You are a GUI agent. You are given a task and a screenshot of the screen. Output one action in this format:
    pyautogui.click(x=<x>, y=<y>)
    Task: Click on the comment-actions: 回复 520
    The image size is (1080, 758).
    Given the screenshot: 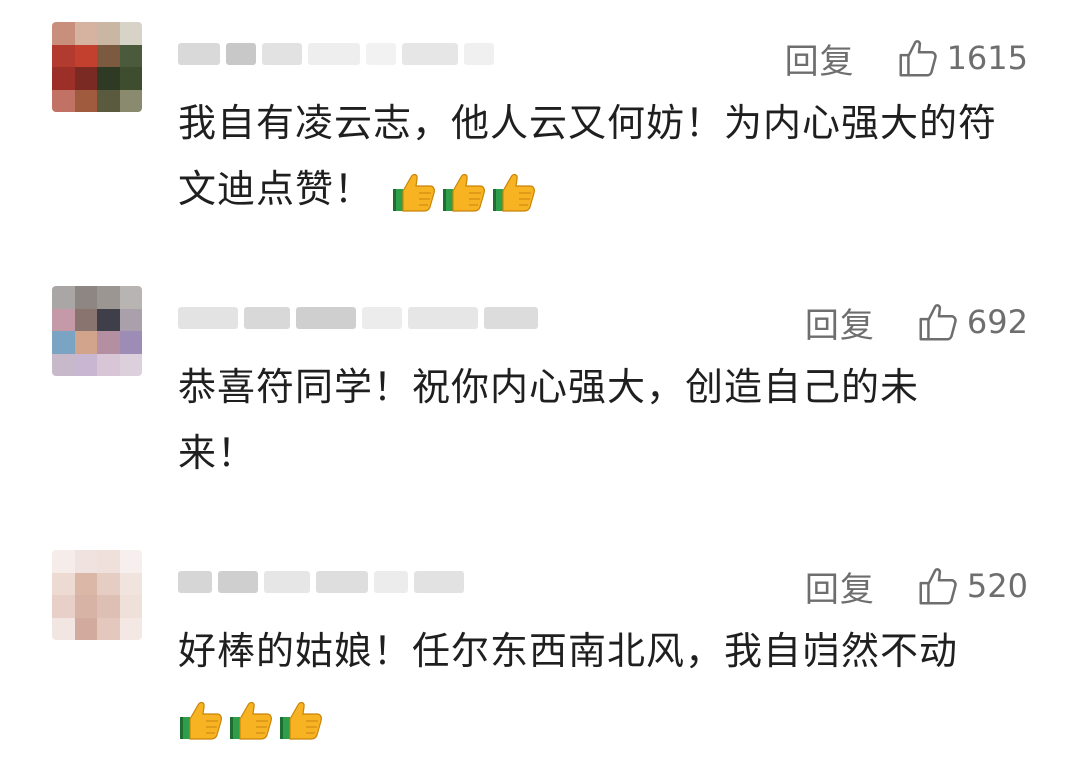 What is the action you would take?
    pyautogui.click(x=916, y=586)
    